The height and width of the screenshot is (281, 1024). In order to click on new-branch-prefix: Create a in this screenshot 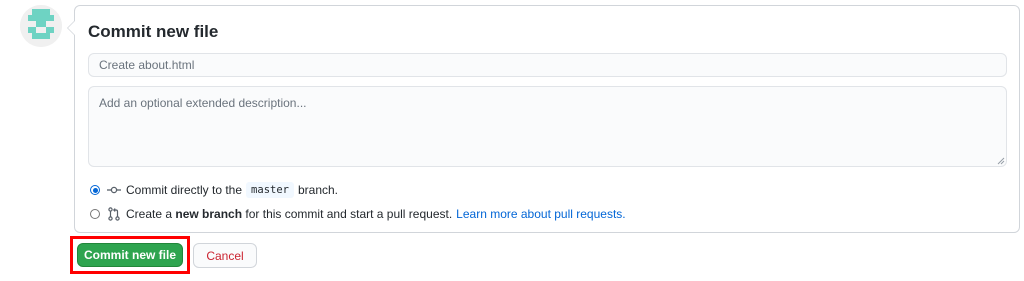, I will do `click(149, 214)`.